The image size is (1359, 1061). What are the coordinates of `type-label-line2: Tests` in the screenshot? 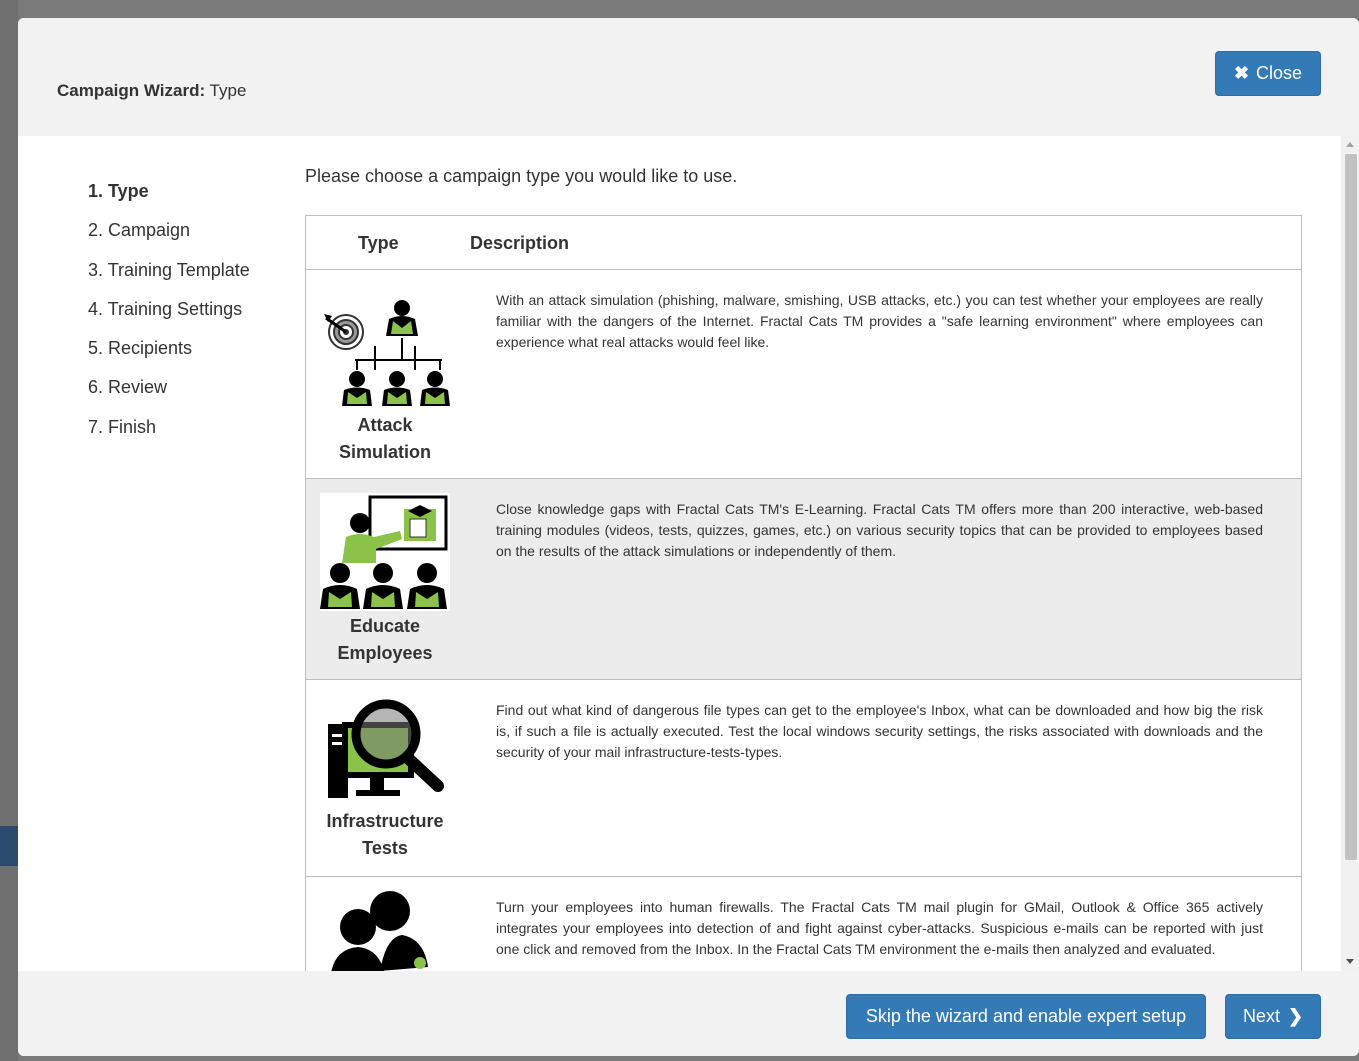 It's located at (385, 848).